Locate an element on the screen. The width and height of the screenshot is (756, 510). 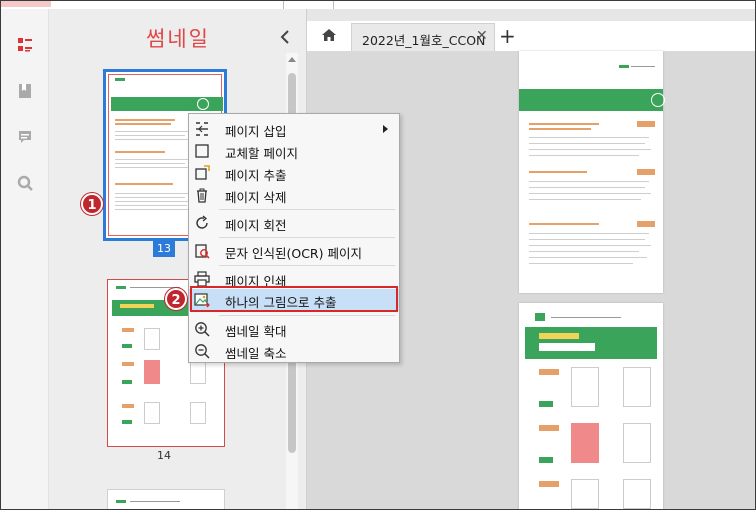
new-tab-button: + is located at coordinates (507, 36).